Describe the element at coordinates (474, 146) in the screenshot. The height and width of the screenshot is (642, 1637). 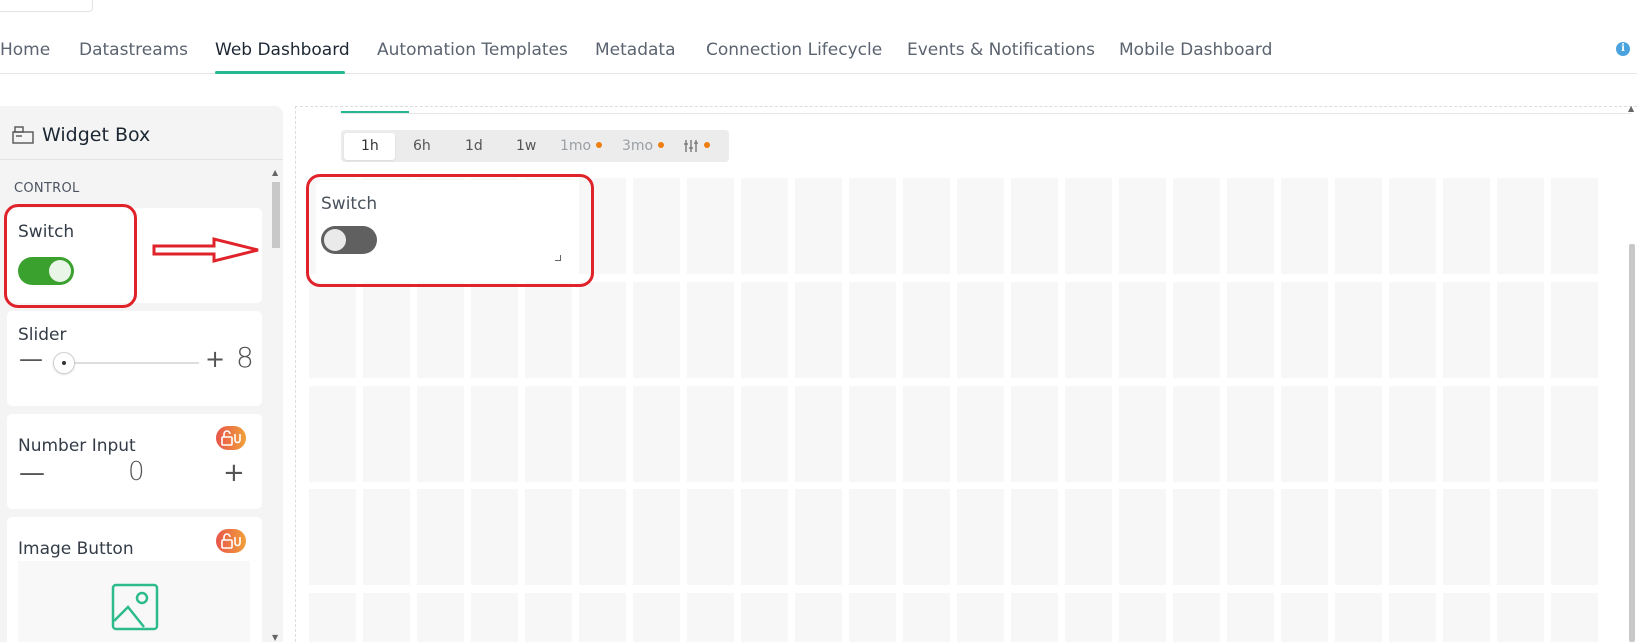
I see `time-range-1d: 1d` at that location.